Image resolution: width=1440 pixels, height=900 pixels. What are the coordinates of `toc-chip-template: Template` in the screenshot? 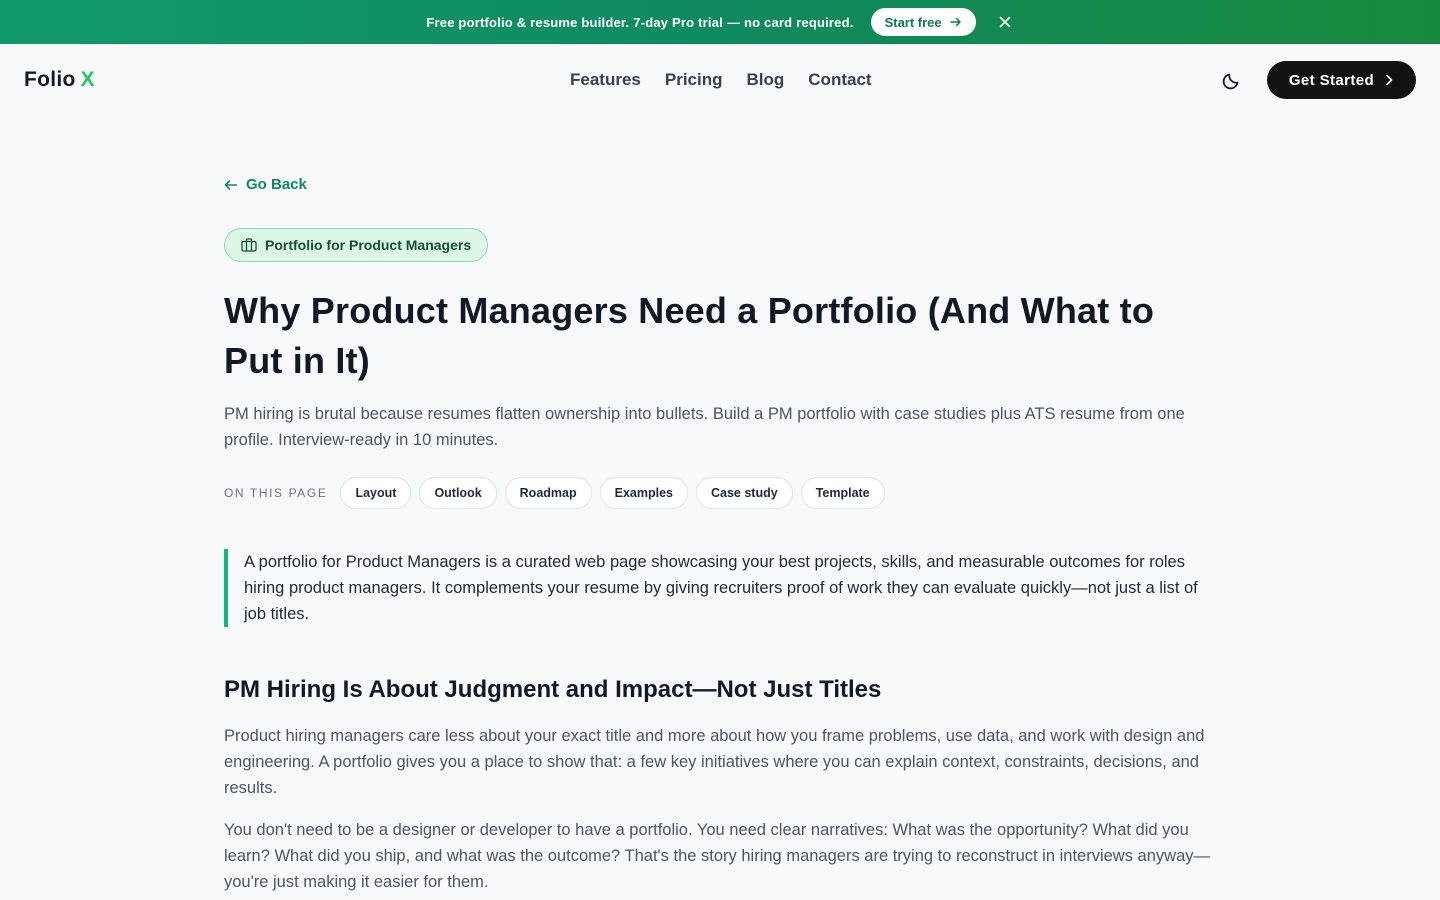 It's located at (842, 493).